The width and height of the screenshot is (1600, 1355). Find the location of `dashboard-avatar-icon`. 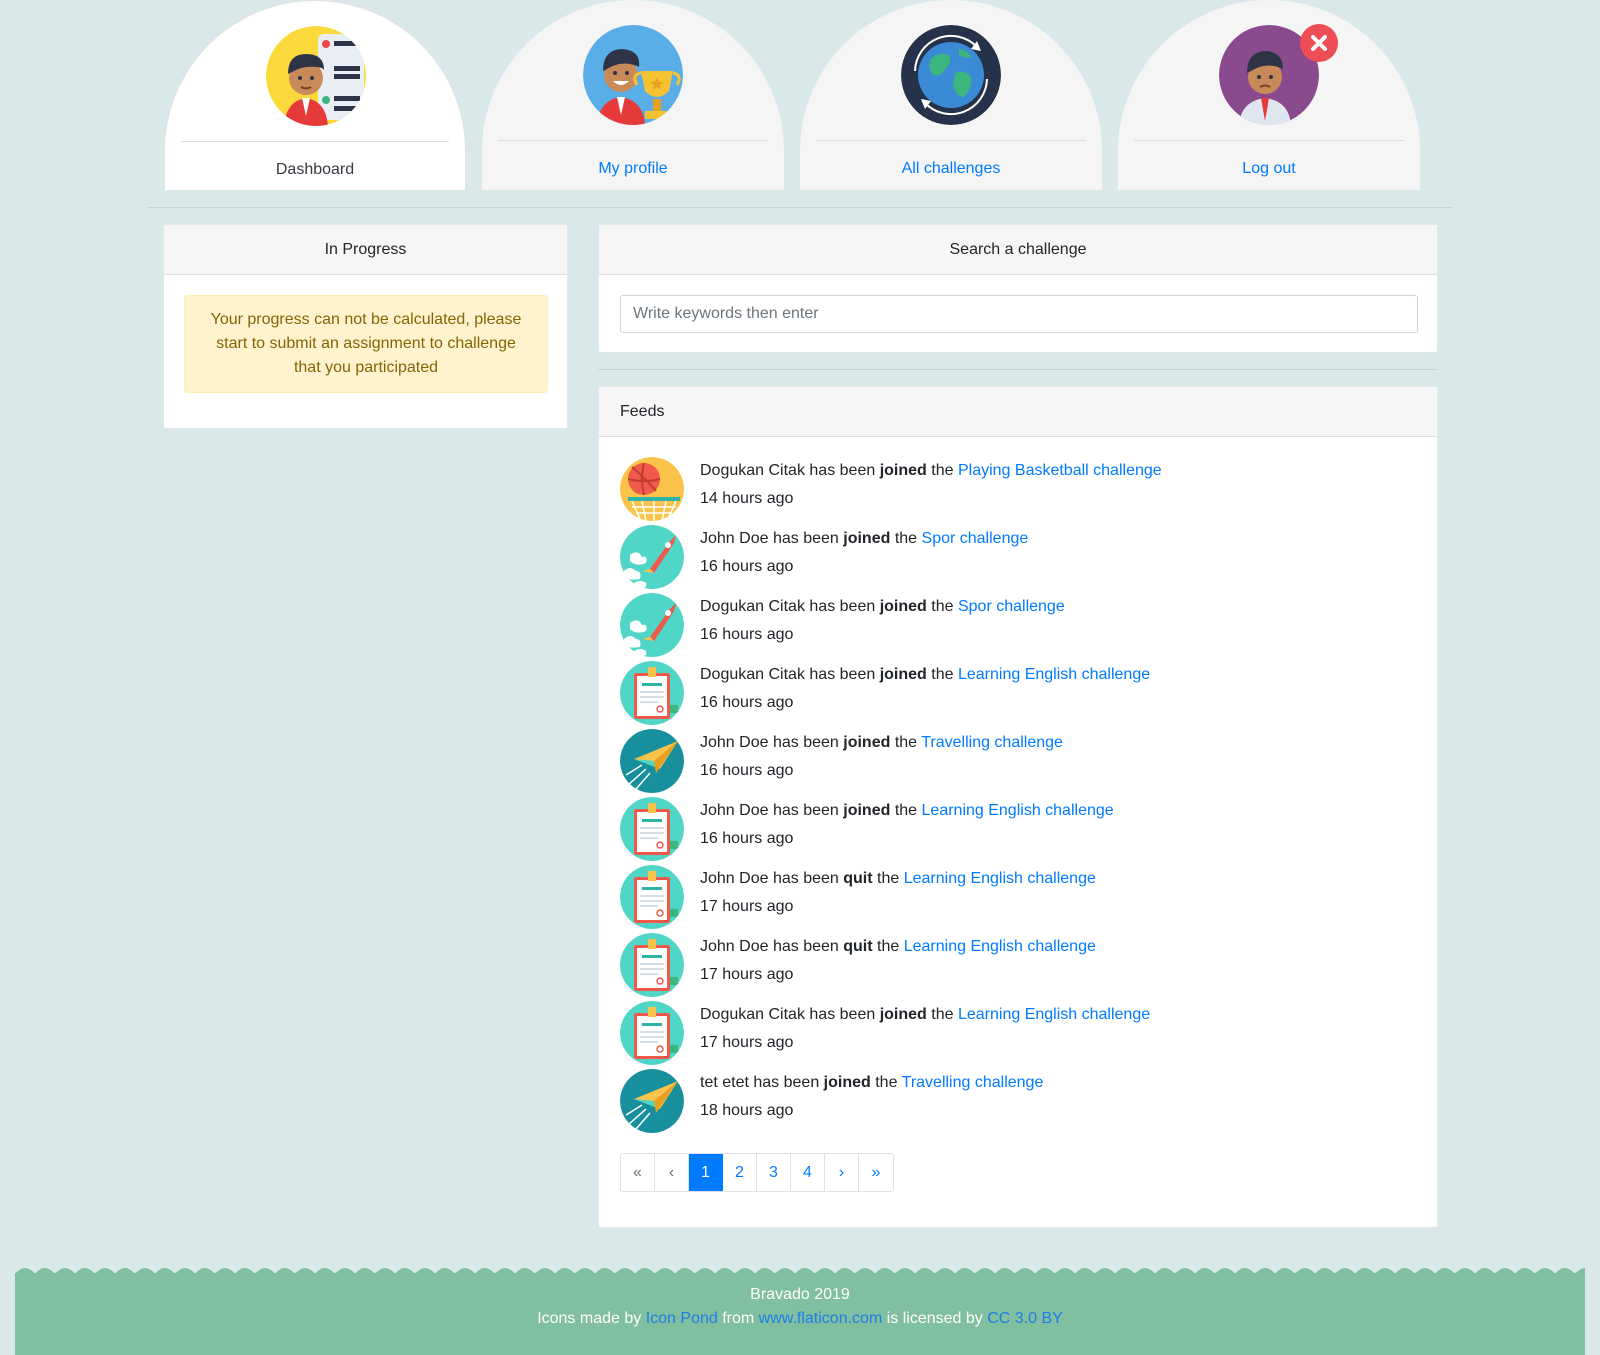

dashboard-avatar-icon is located at coordinates (316, 76).